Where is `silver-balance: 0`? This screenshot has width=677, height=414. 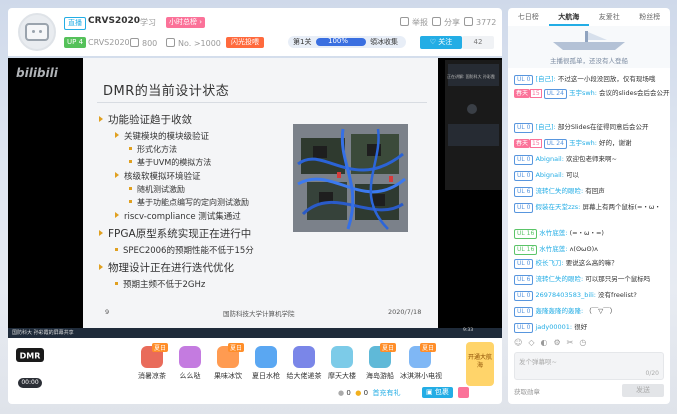
silver-balance: 0 is located at coordinates (348, 393).